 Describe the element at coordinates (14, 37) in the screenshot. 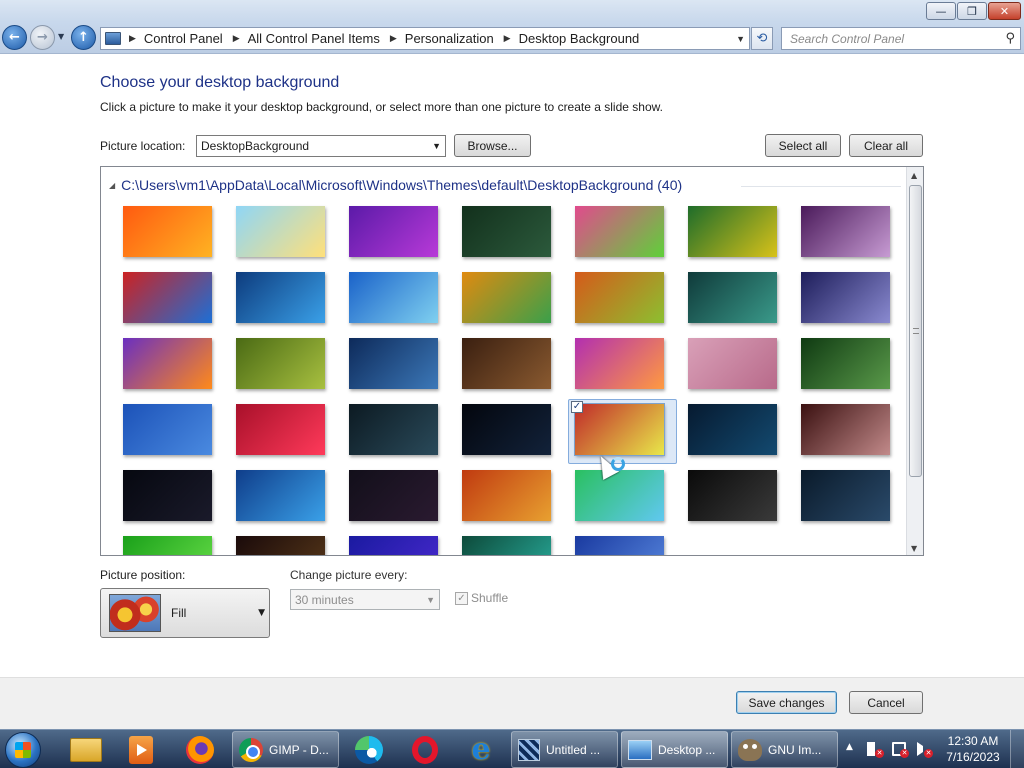

I see `back-button: ←` at that location.